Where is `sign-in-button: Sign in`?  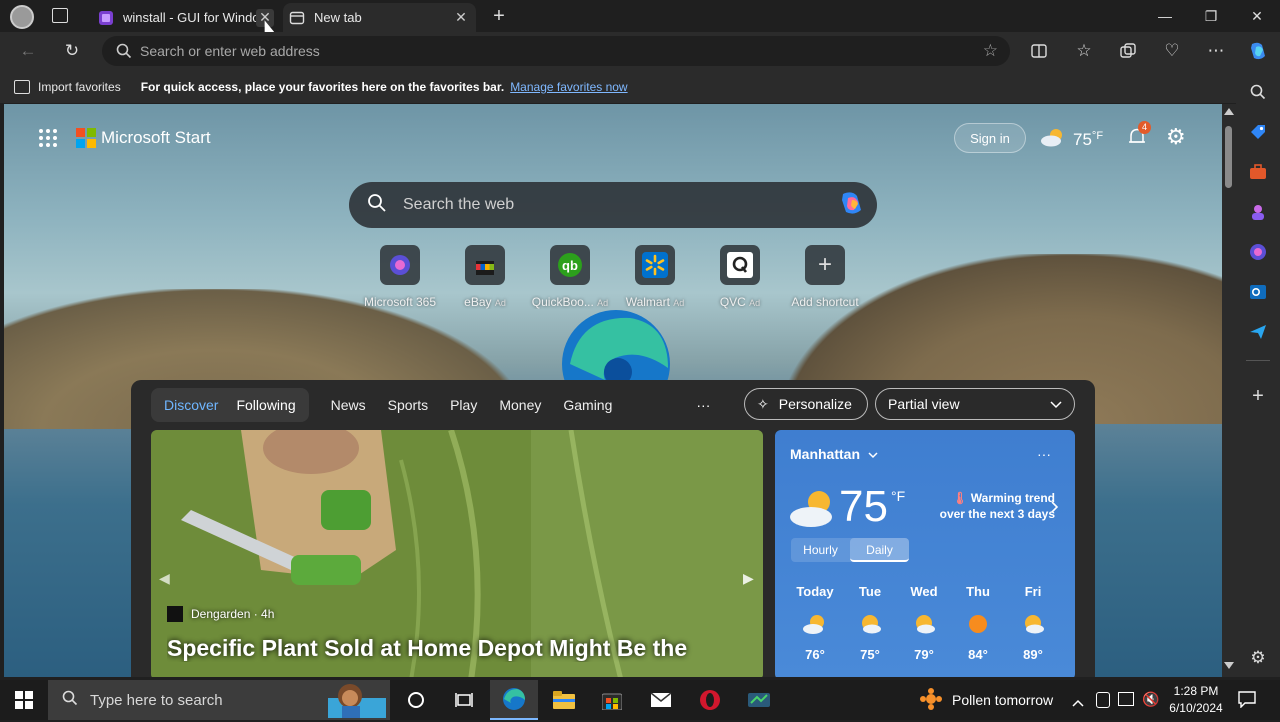 sign-in-button: Sign in is located at coordinates (990, 138).